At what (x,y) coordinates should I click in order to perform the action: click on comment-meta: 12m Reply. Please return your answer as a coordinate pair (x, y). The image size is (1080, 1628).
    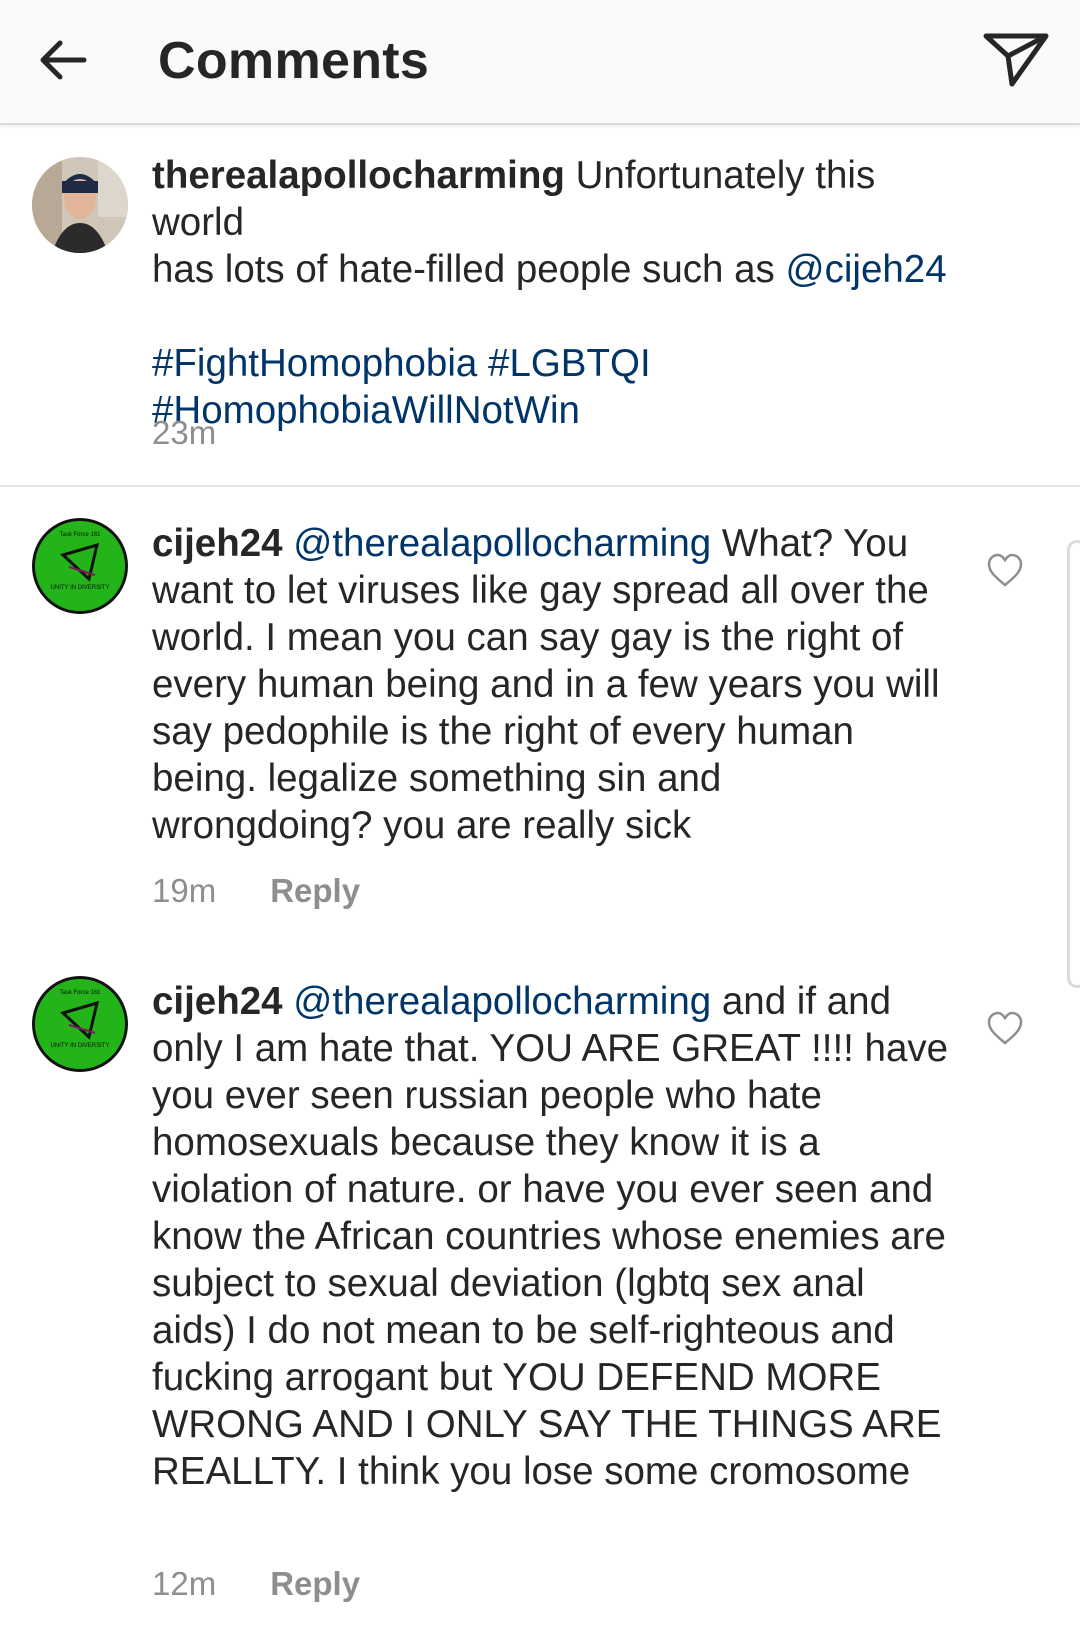
    Looking at the image, I should click on (256, 1584).